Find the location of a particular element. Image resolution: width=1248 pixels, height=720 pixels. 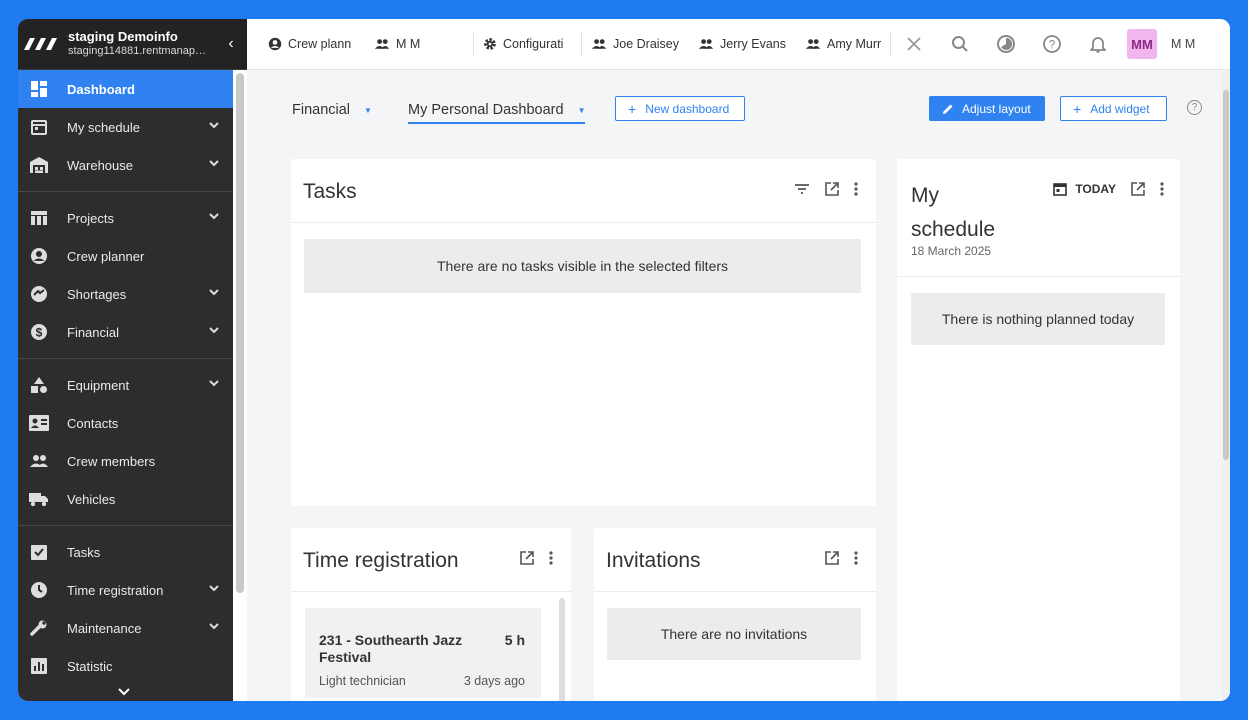

sidebar-item-warehouse: Warehouse is located at coordinates (125, 165).